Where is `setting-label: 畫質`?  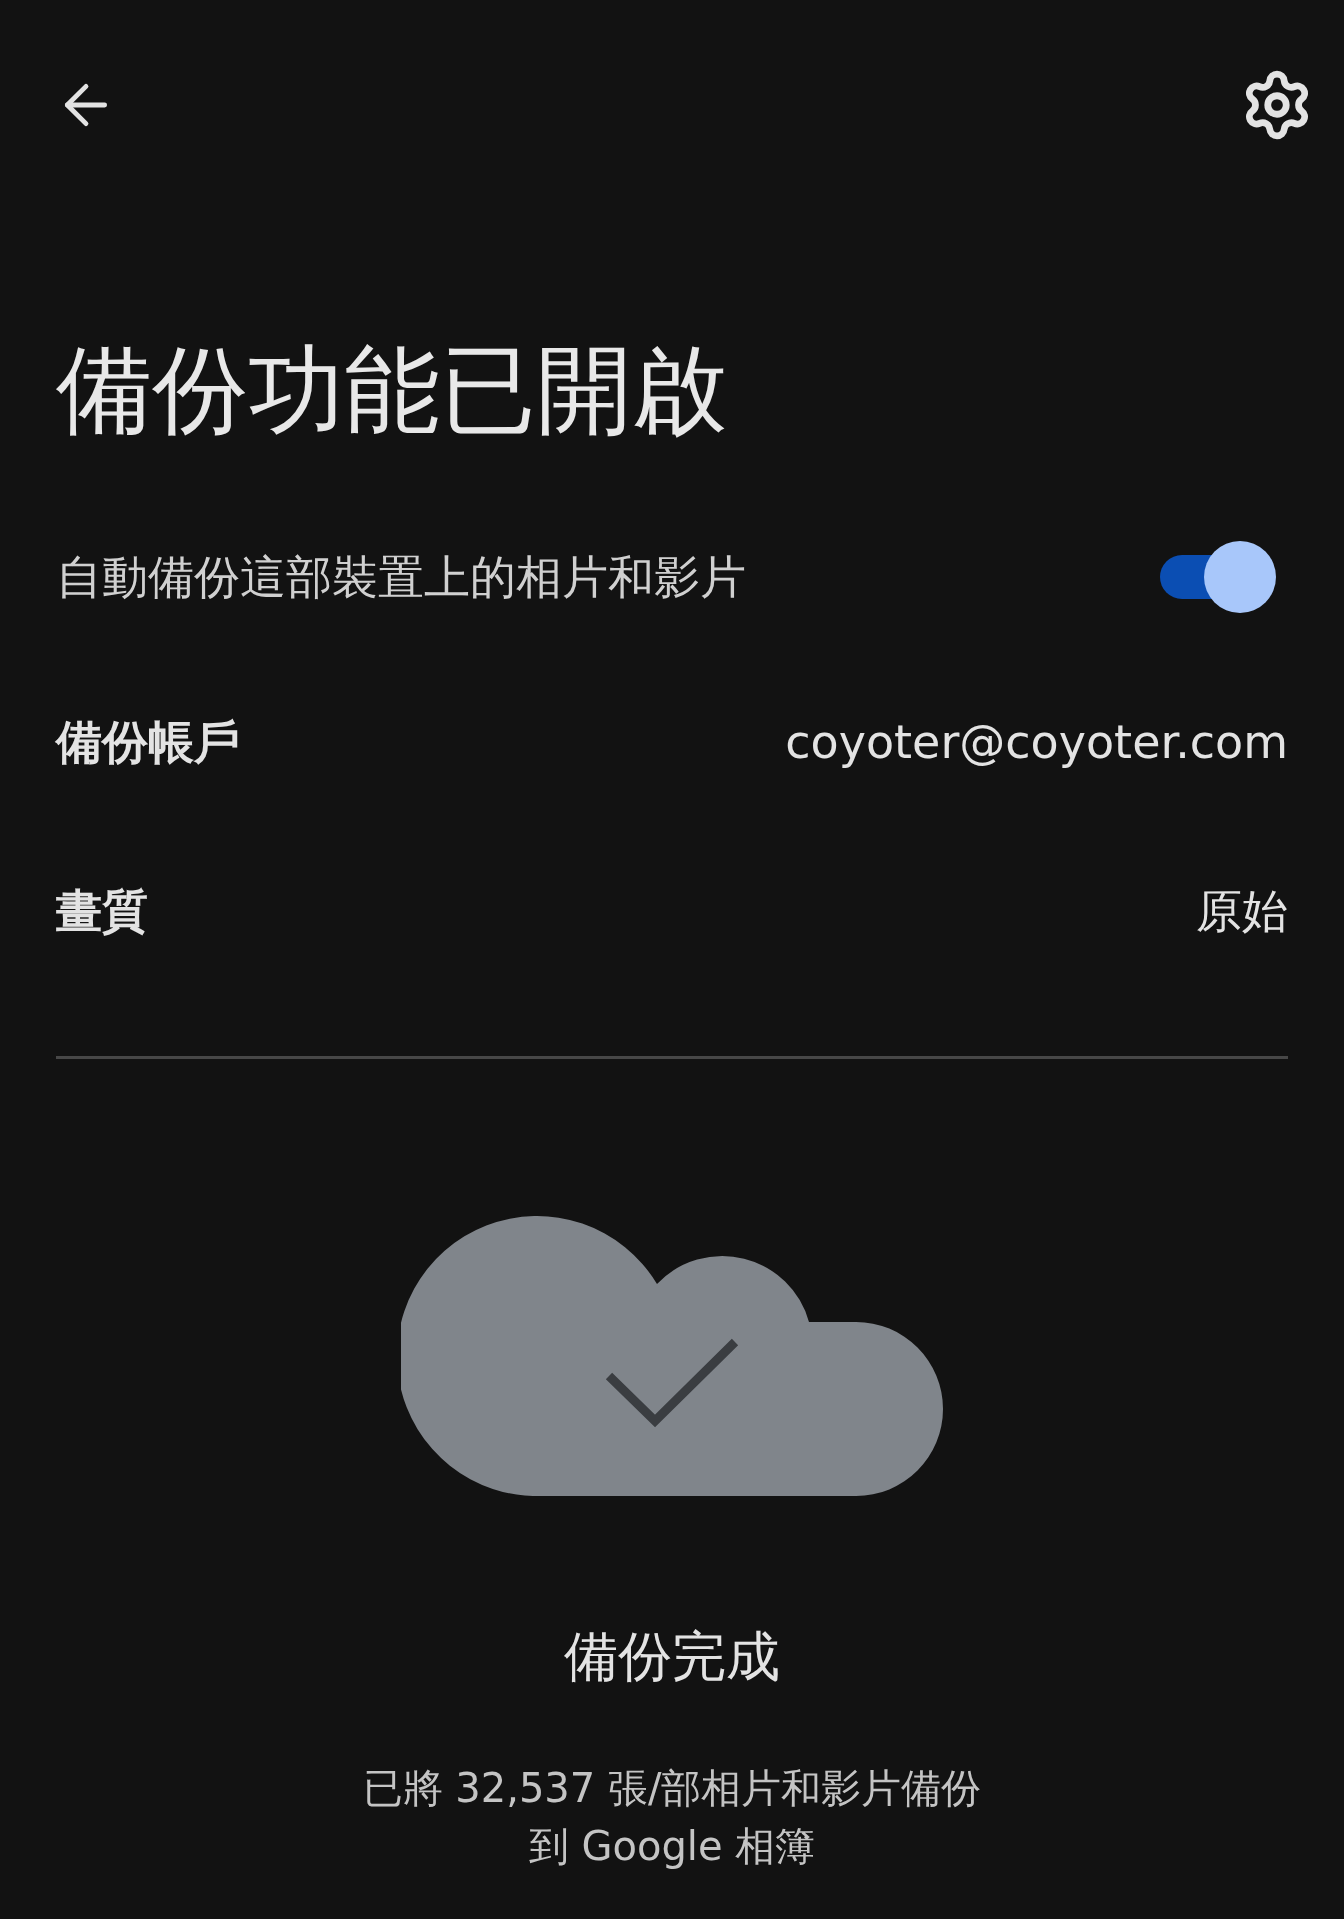 setting-label: 畫質 is located at coordinates (102, 911).